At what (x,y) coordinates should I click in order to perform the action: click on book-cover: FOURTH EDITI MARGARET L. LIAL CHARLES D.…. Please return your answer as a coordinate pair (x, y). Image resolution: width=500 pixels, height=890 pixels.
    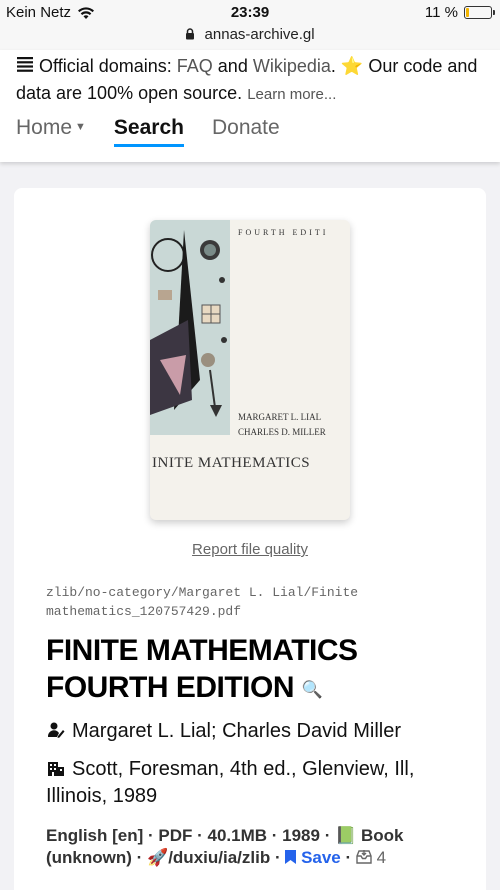
    Looking at the image, I should click on (250, 370).